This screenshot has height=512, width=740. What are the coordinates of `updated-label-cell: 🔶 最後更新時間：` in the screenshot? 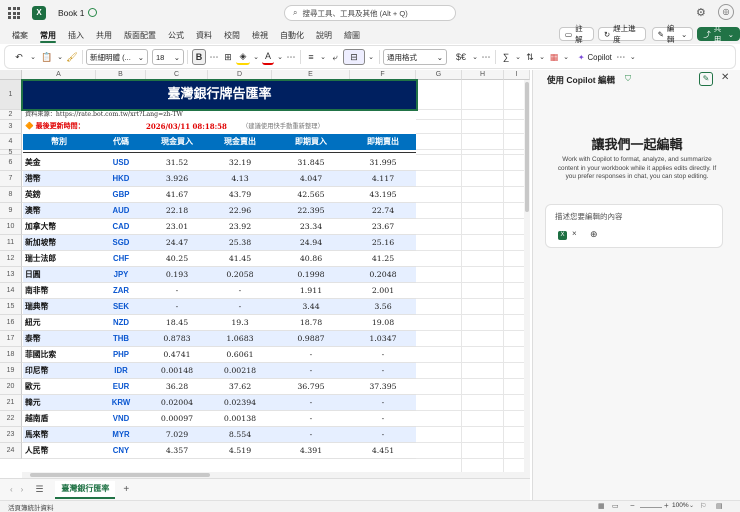 It's located at (55, 127).